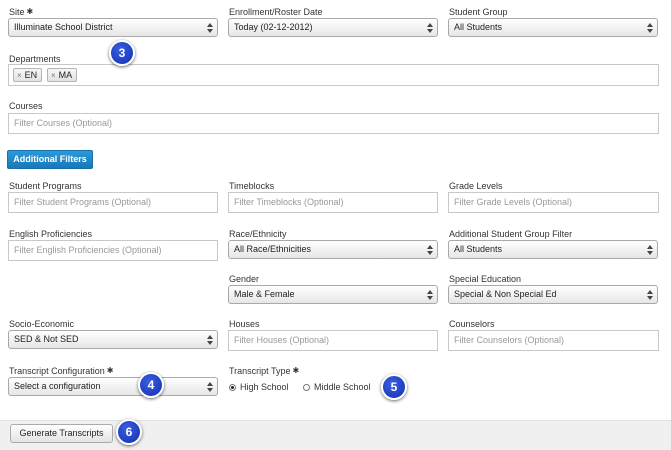 The width and height of the screenshot is (671, 450). I want to click on special-education-label: Special Education, so click(485, 279).